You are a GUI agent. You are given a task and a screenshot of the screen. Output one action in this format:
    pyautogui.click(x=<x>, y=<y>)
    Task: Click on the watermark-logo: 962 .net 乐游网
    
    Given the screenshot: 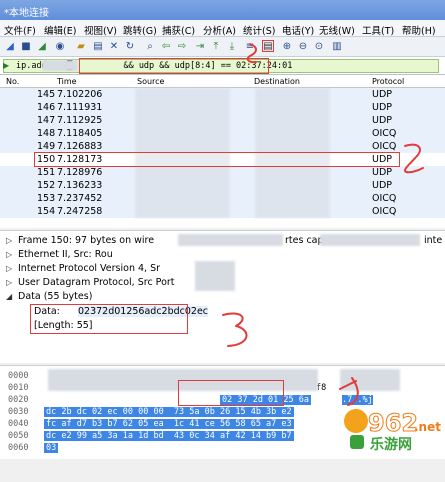 What is the action you would take?
    pyautogui.click(x=392, y=430)
    